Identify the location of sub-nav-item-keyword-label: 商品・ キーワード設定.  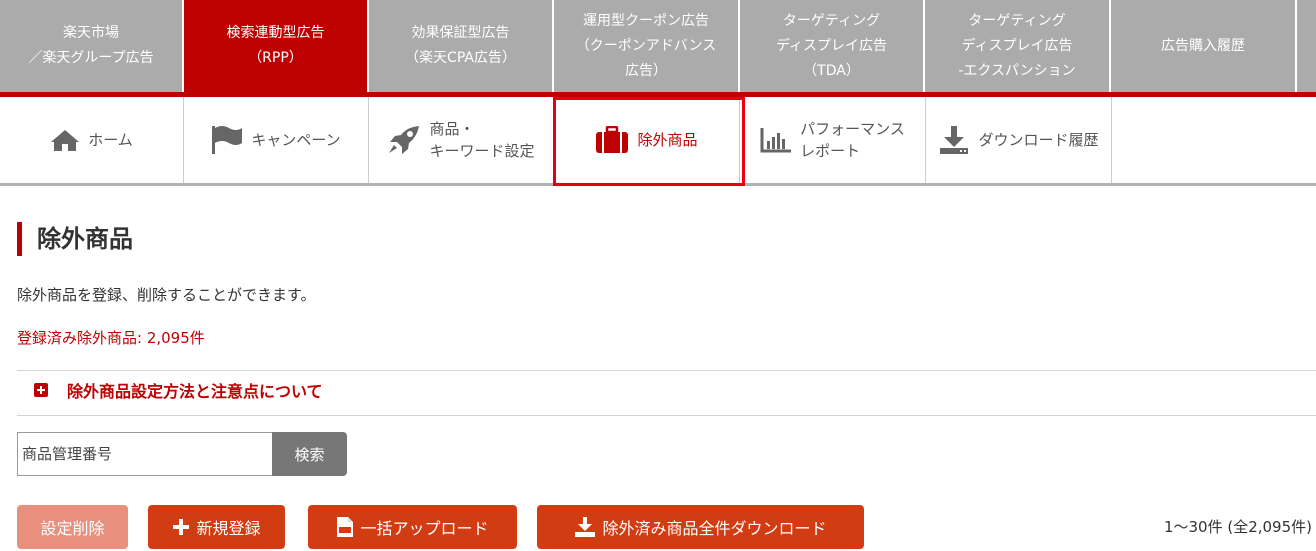
(482, 140).